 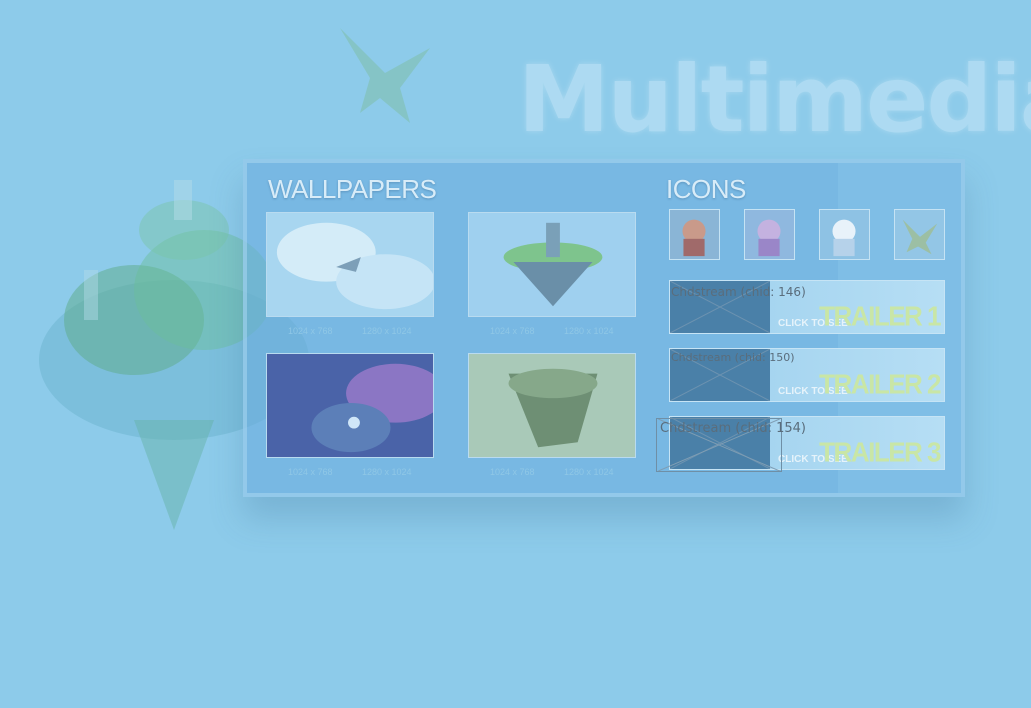 What do you see at coordinates (733, 357) in the screenshot?
I see `trailer-2-stream-label: Chdstream (chid: 150)` at bounding box center [733, 357].